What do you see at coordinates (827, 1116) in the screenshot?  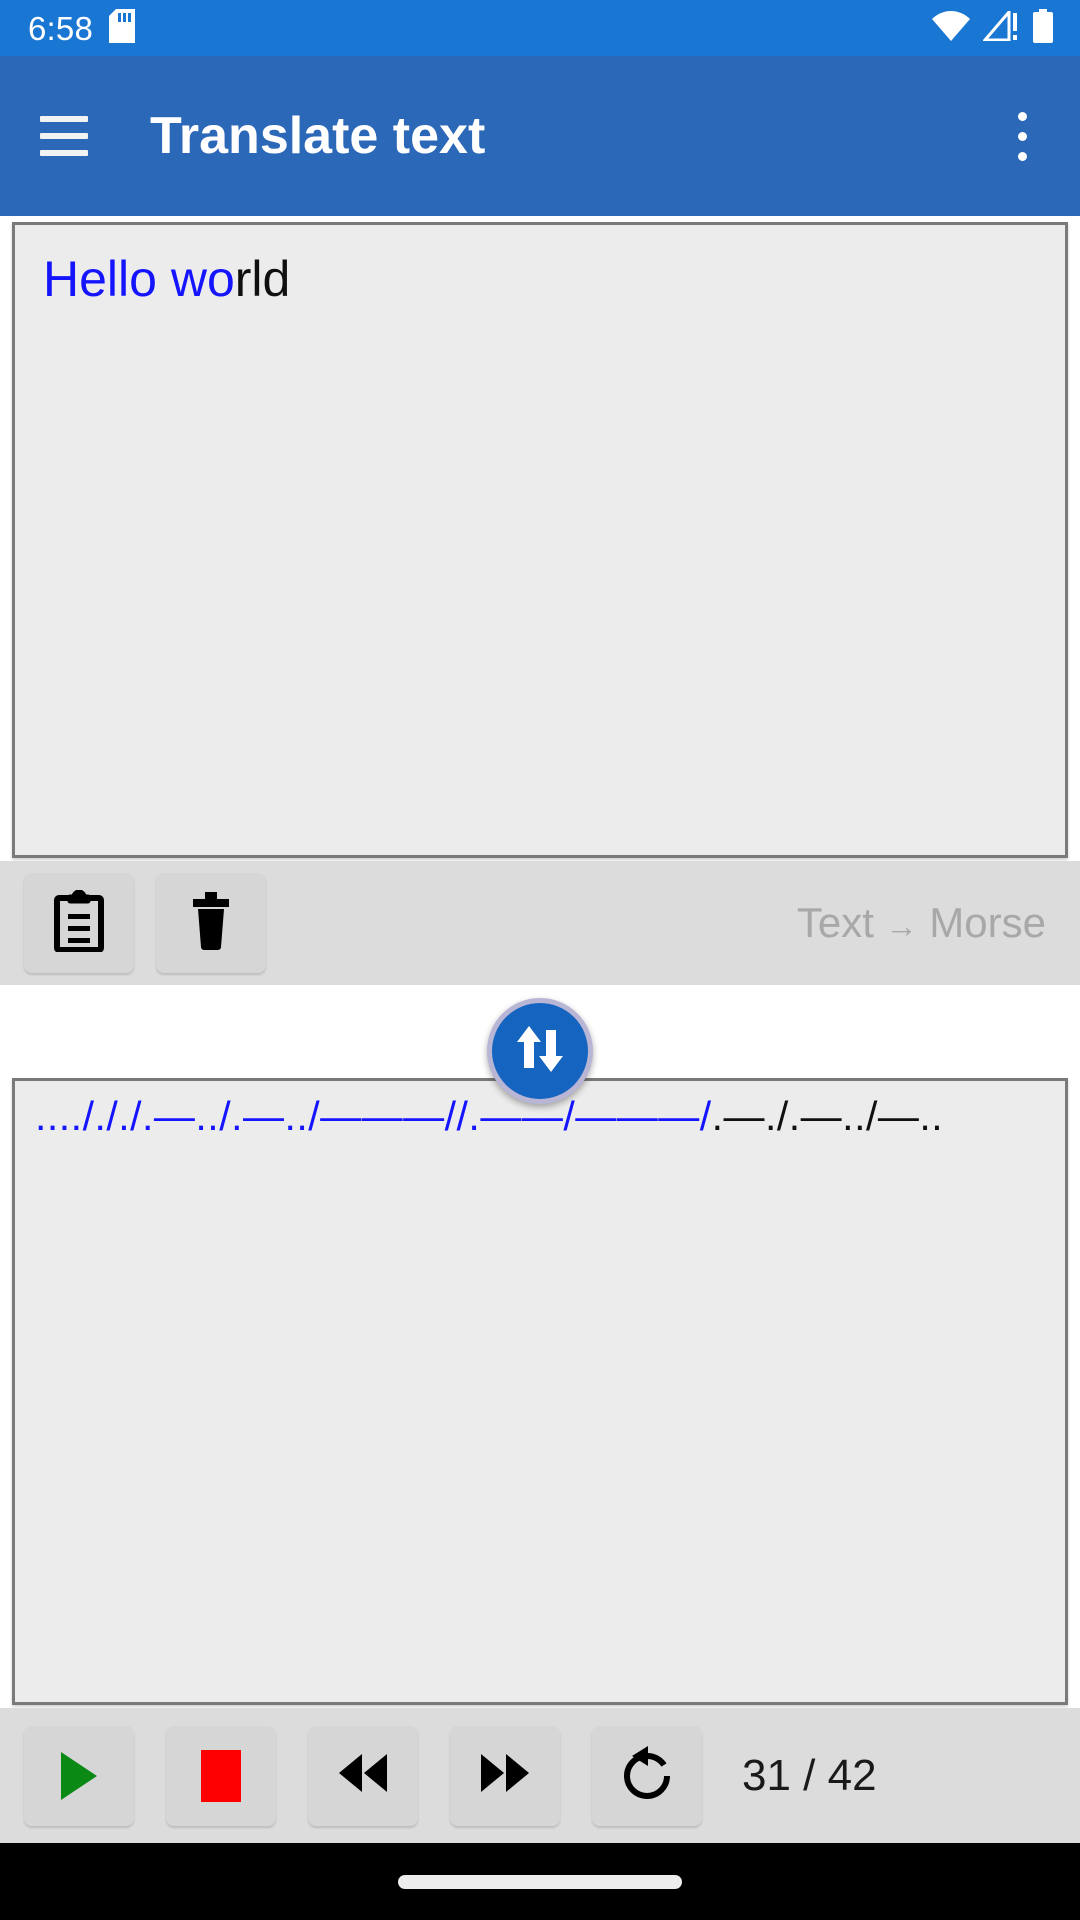 I see `morse-remaining: .—./.—../—..` at bounding box center [827, 1116].